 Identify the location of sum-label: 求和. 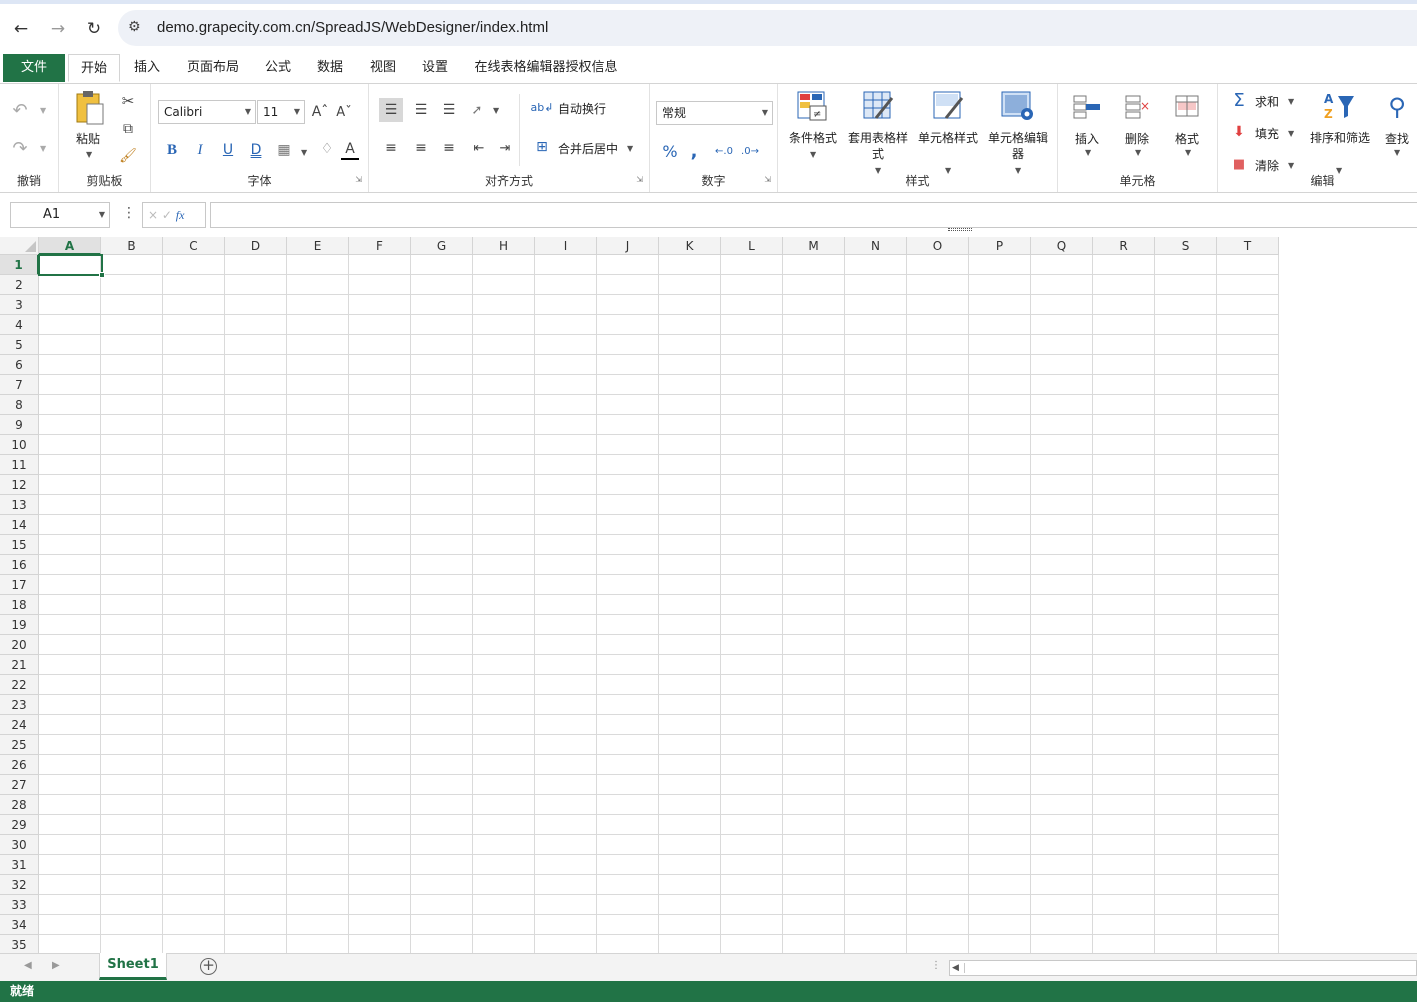
(1267, 101).